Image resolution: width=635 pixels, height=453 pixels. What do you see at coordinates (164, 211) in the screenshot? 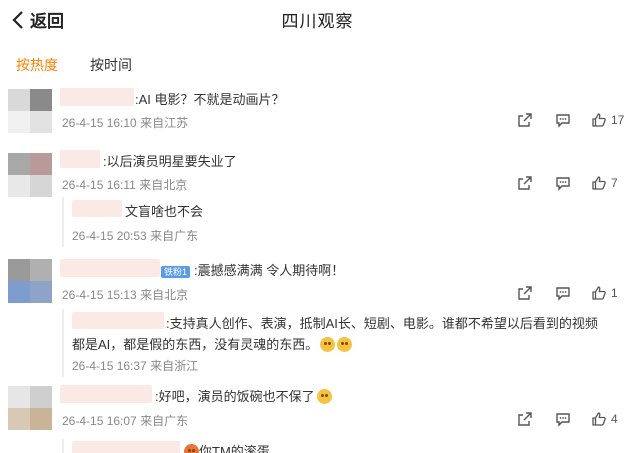
I see `reply-text: 文盲啥也不会` at bounding box center [164, 211].